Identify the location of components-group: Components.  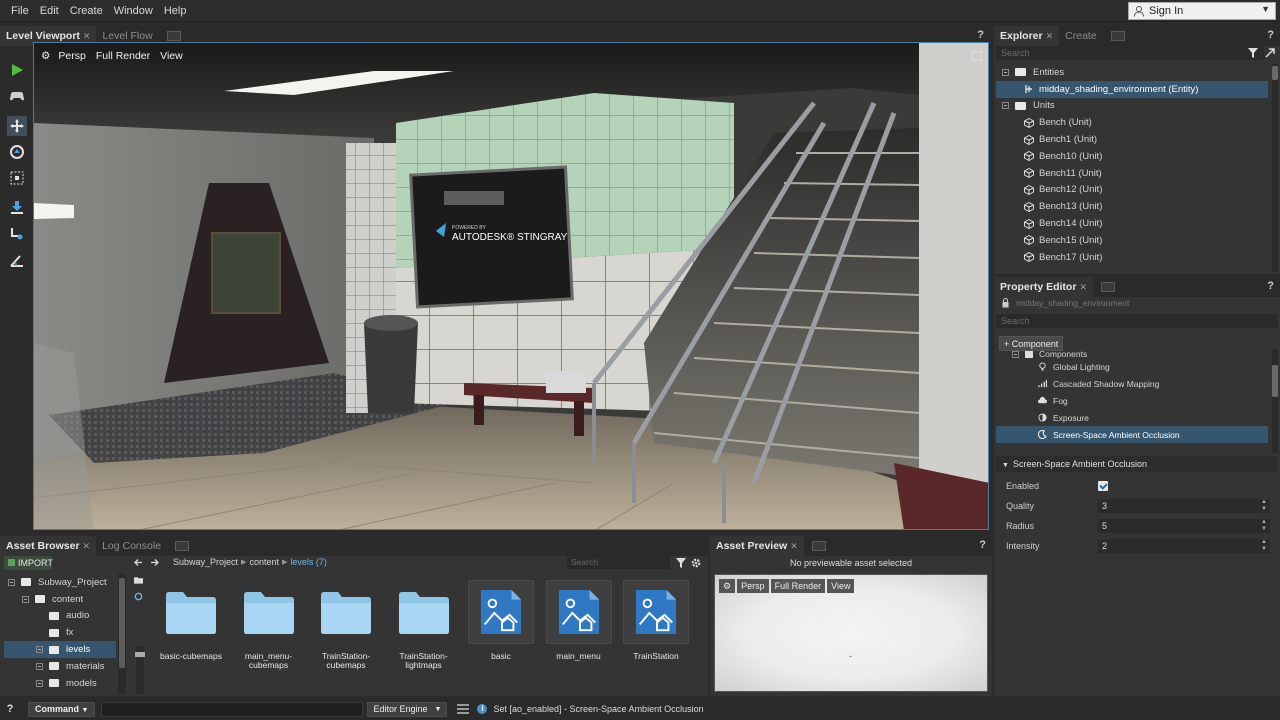
(1132, 354).